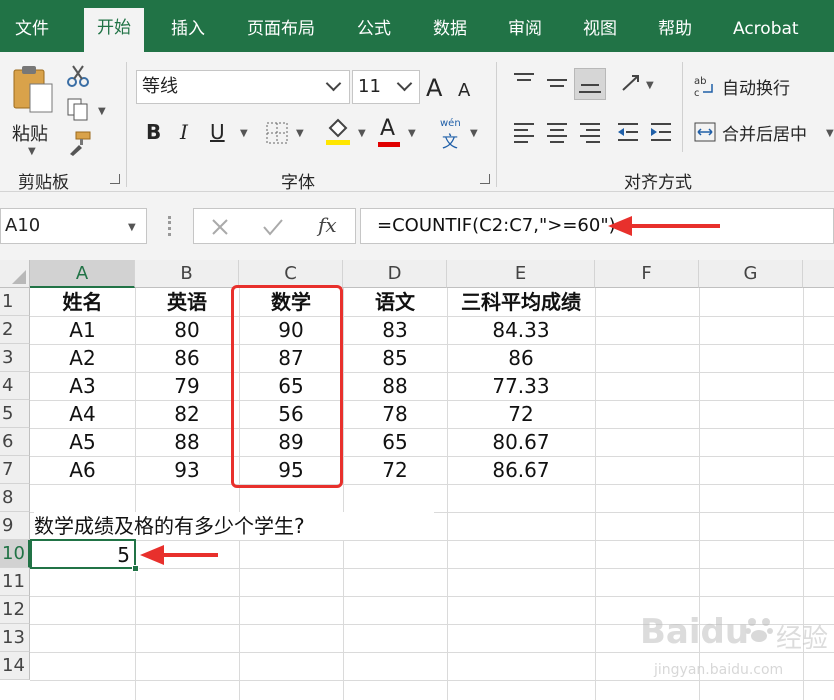  I want to click on row-header-5: 5, so click(15, 414).